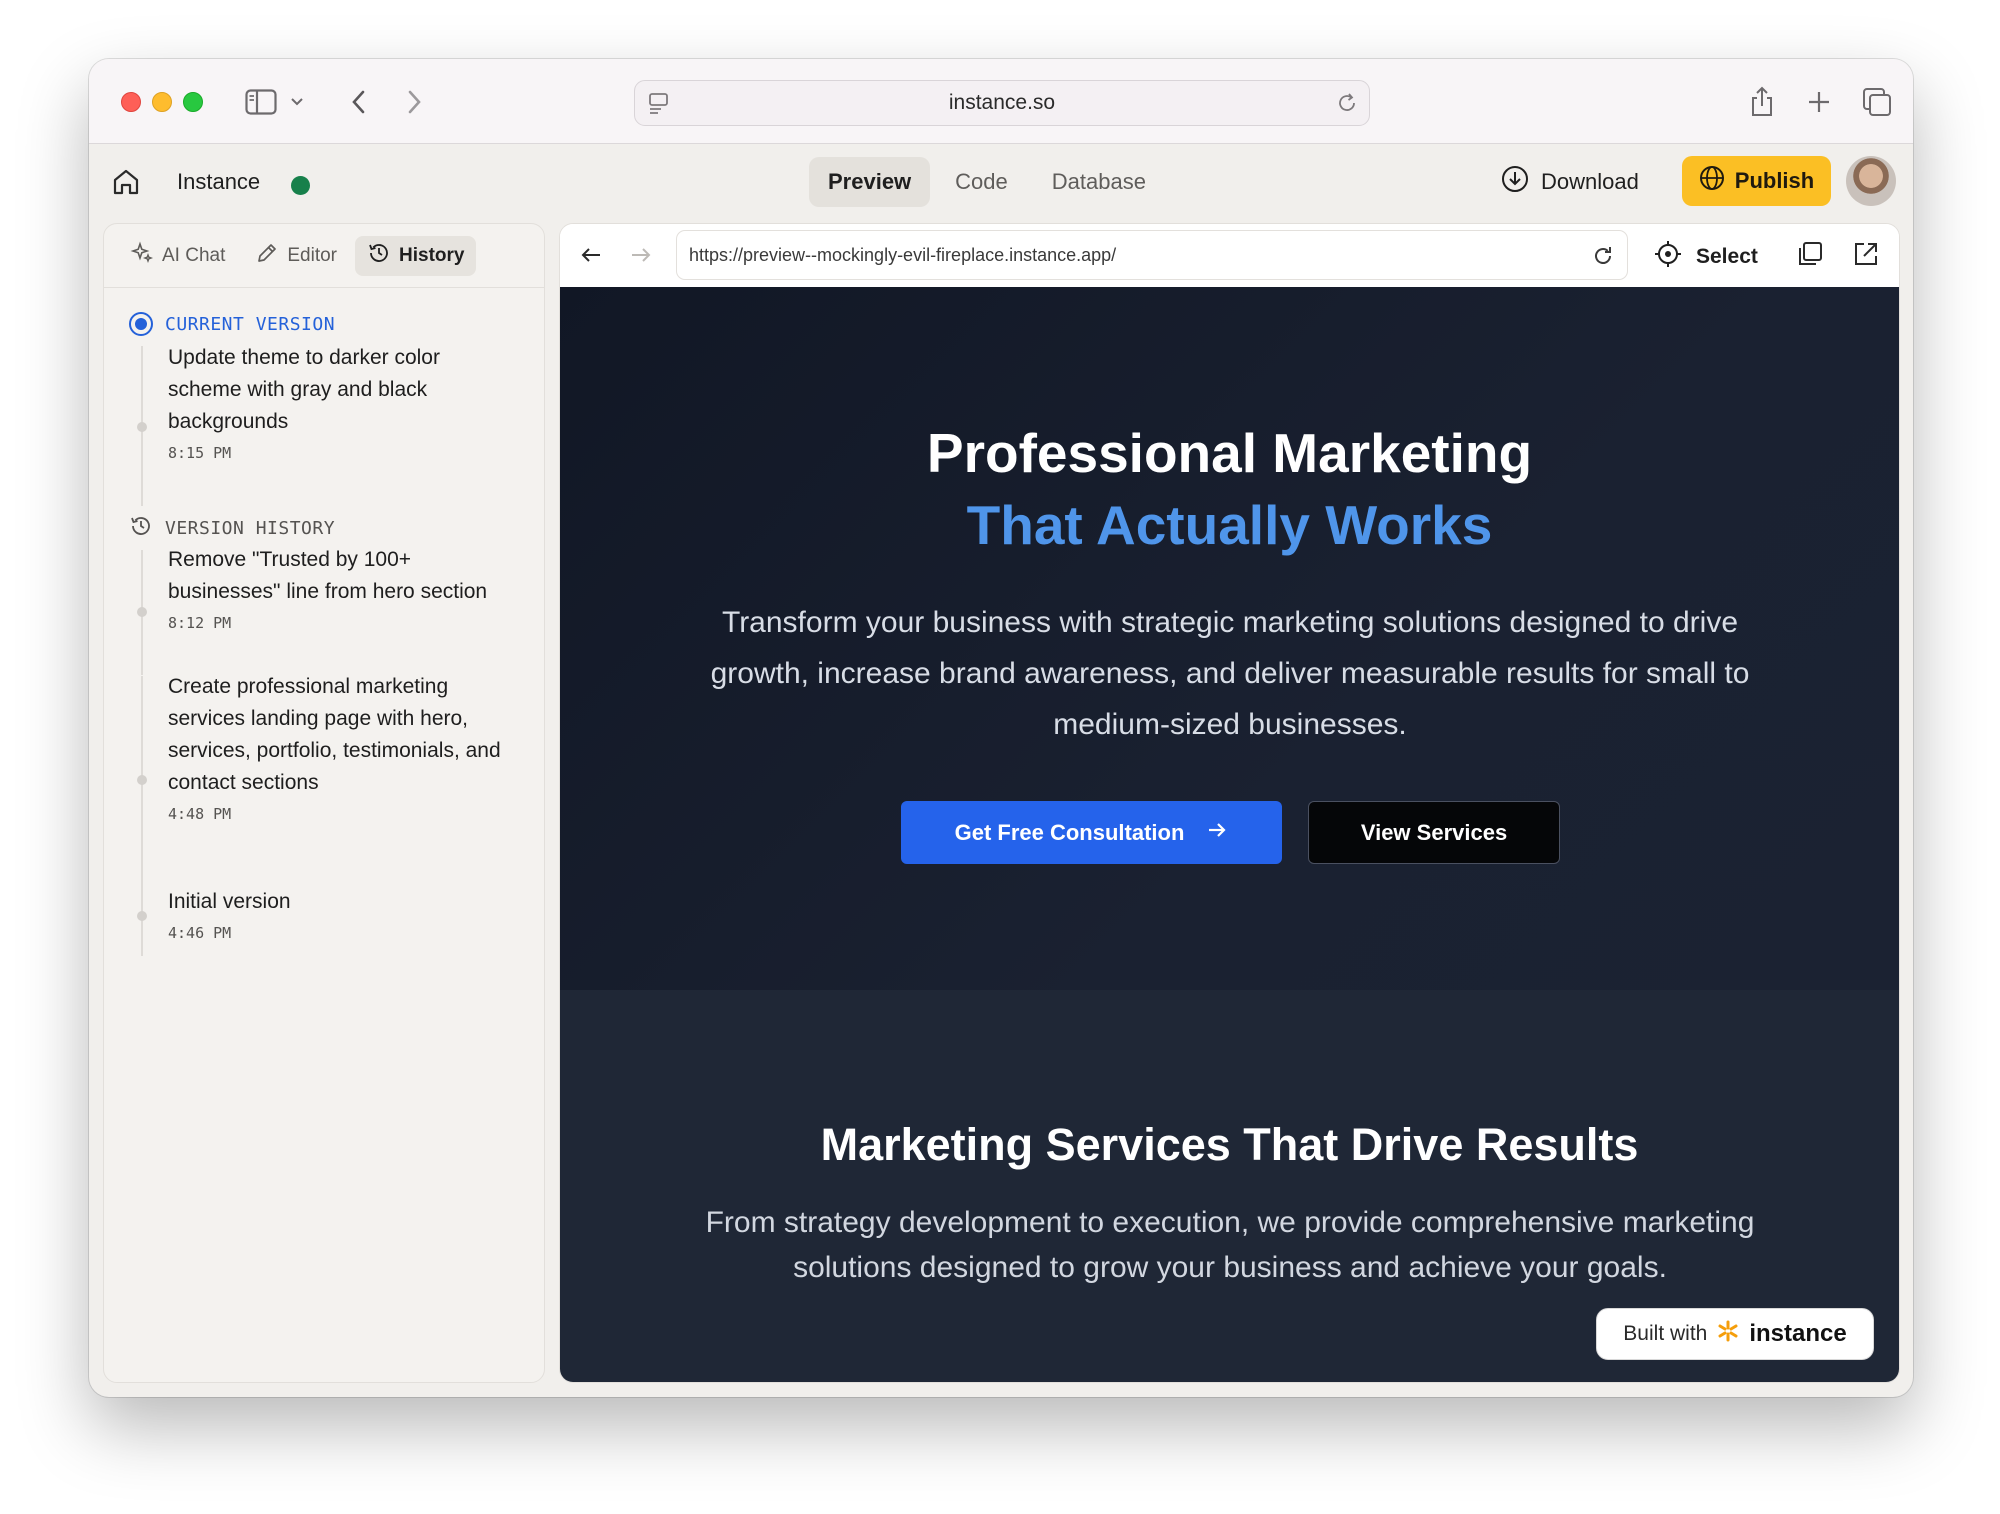 This screenshot has height=1514, width=2000. What do you see at coordinates (162, 102) in the screenshot?
I see `minimize-window-button` at bounding box center [162, 102].